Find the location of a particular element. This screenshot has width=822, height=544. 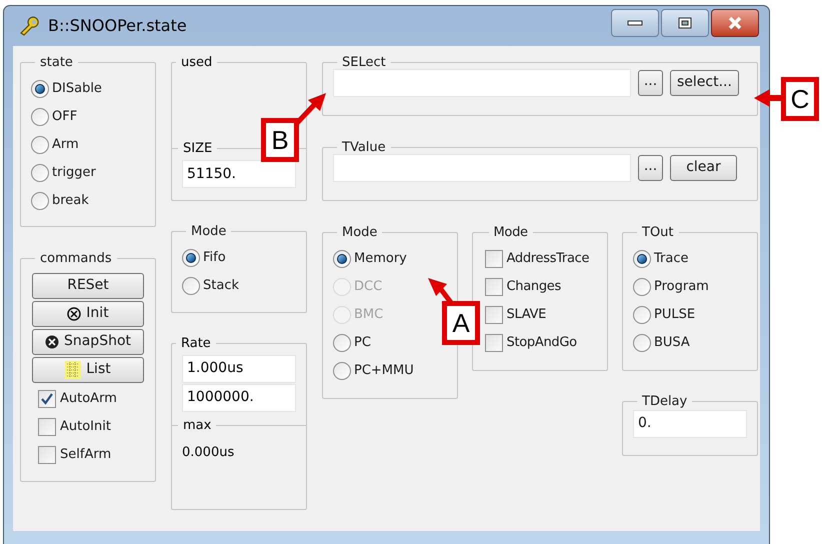

radio-option: Fifo is located at coordinates (204, 258).